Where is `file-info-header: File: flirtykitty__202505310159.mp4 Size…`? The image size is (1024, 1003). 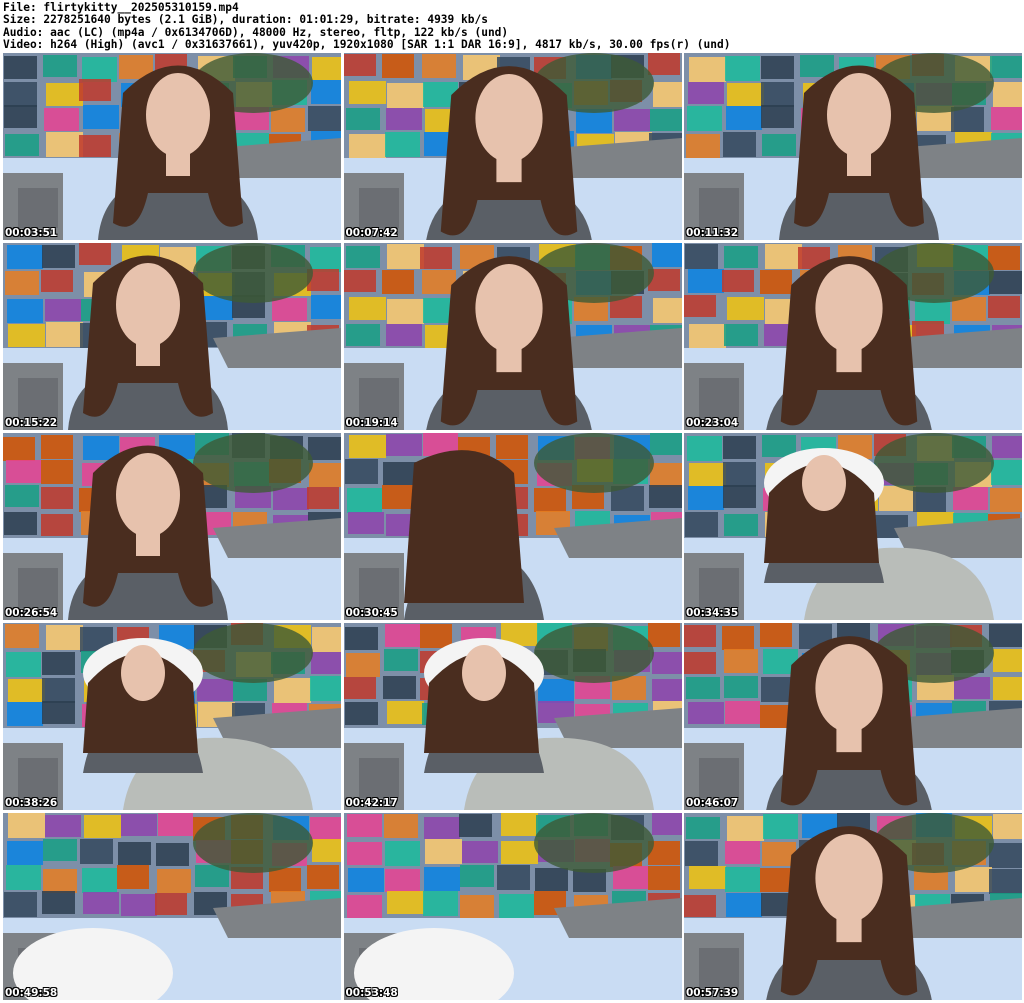 file-info-header: File: flirtykitty__202505310159.mp4 Size… is located at coordinates (512, 27).